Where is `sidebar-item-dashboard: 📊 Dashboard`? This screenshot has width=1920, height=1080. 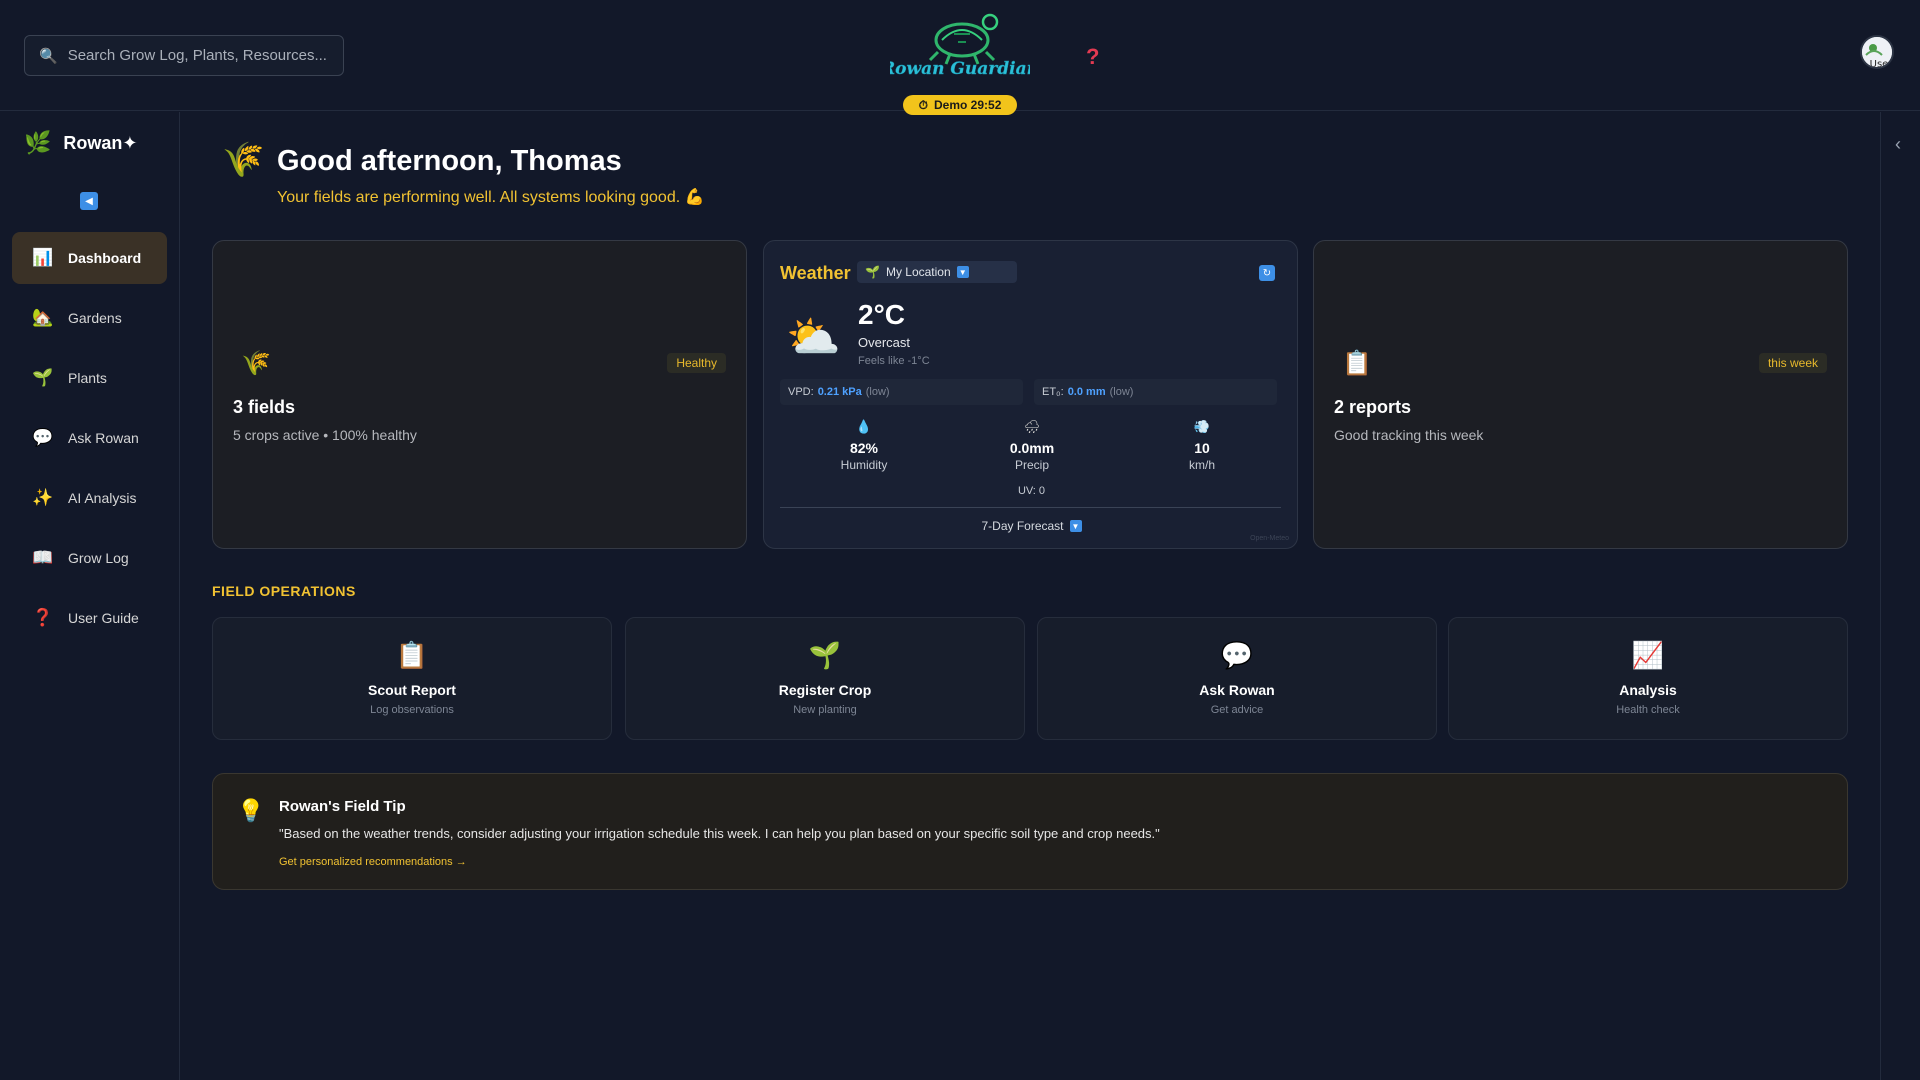
sidebar-item-dashboard: 📊 Dashboard is located at coordinates (89, 258).